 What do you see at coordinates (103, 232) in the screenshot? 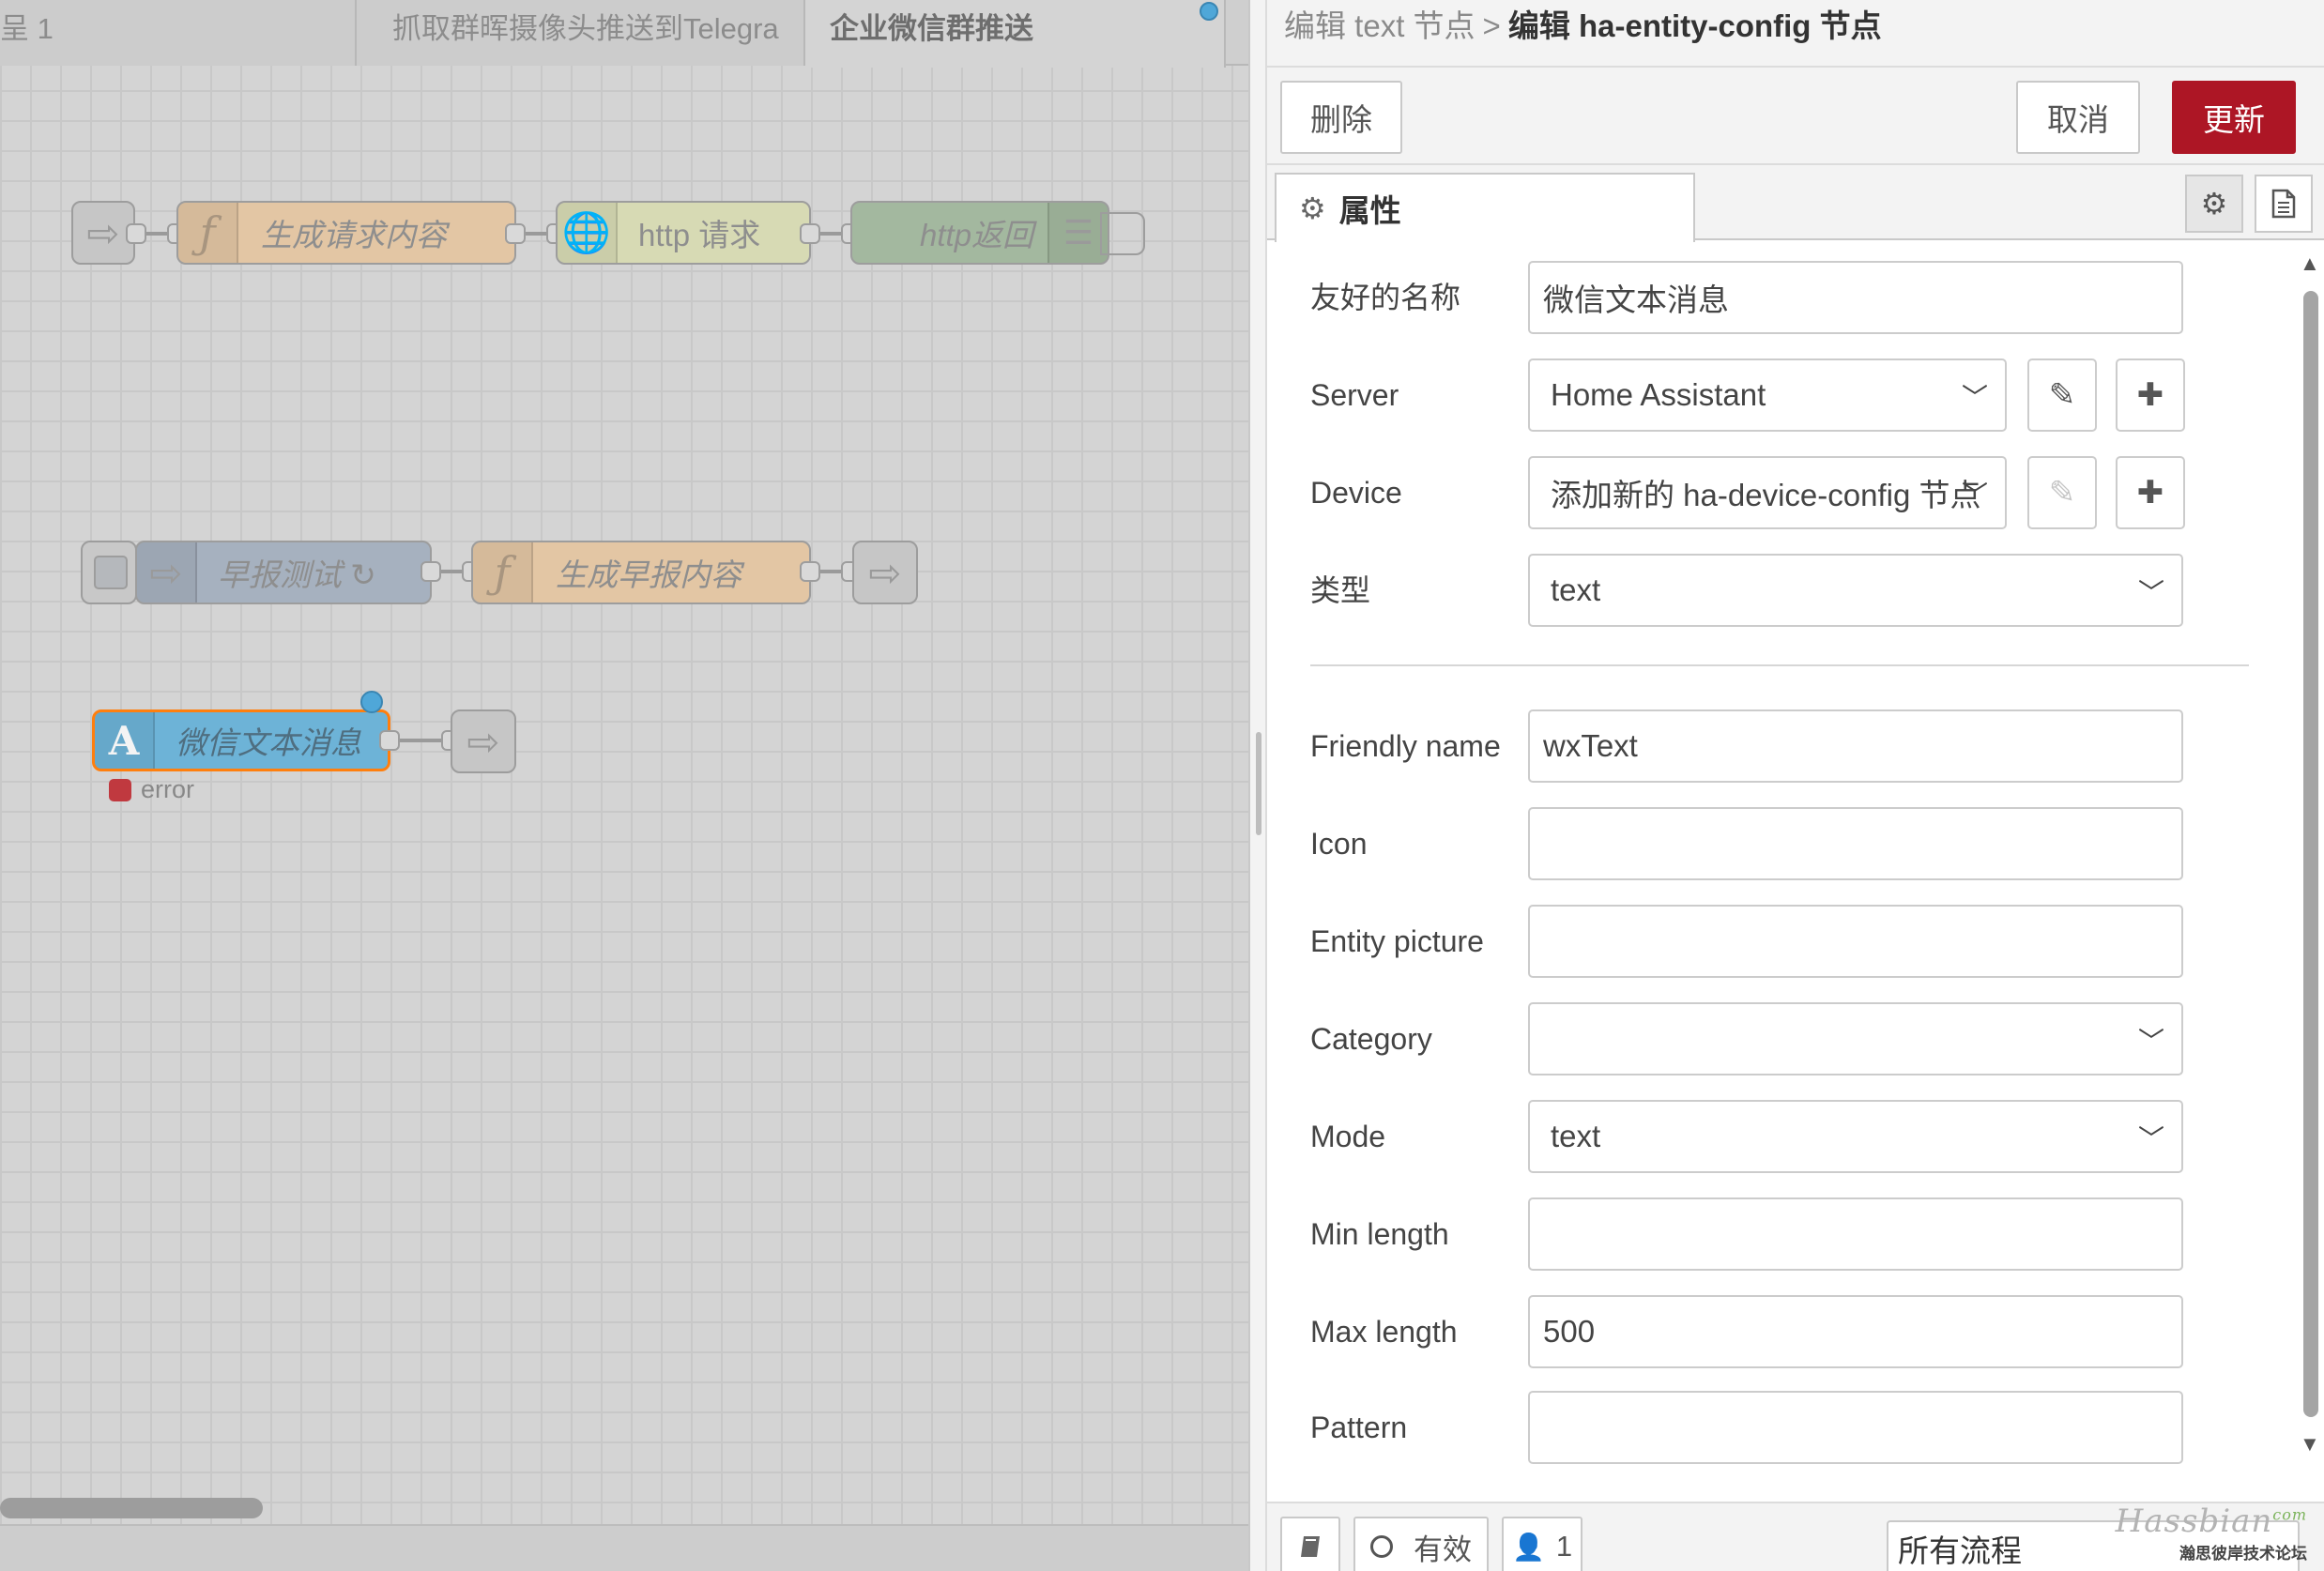
I see `link-in-icon: ⇨` at bounding box center [103, 232].